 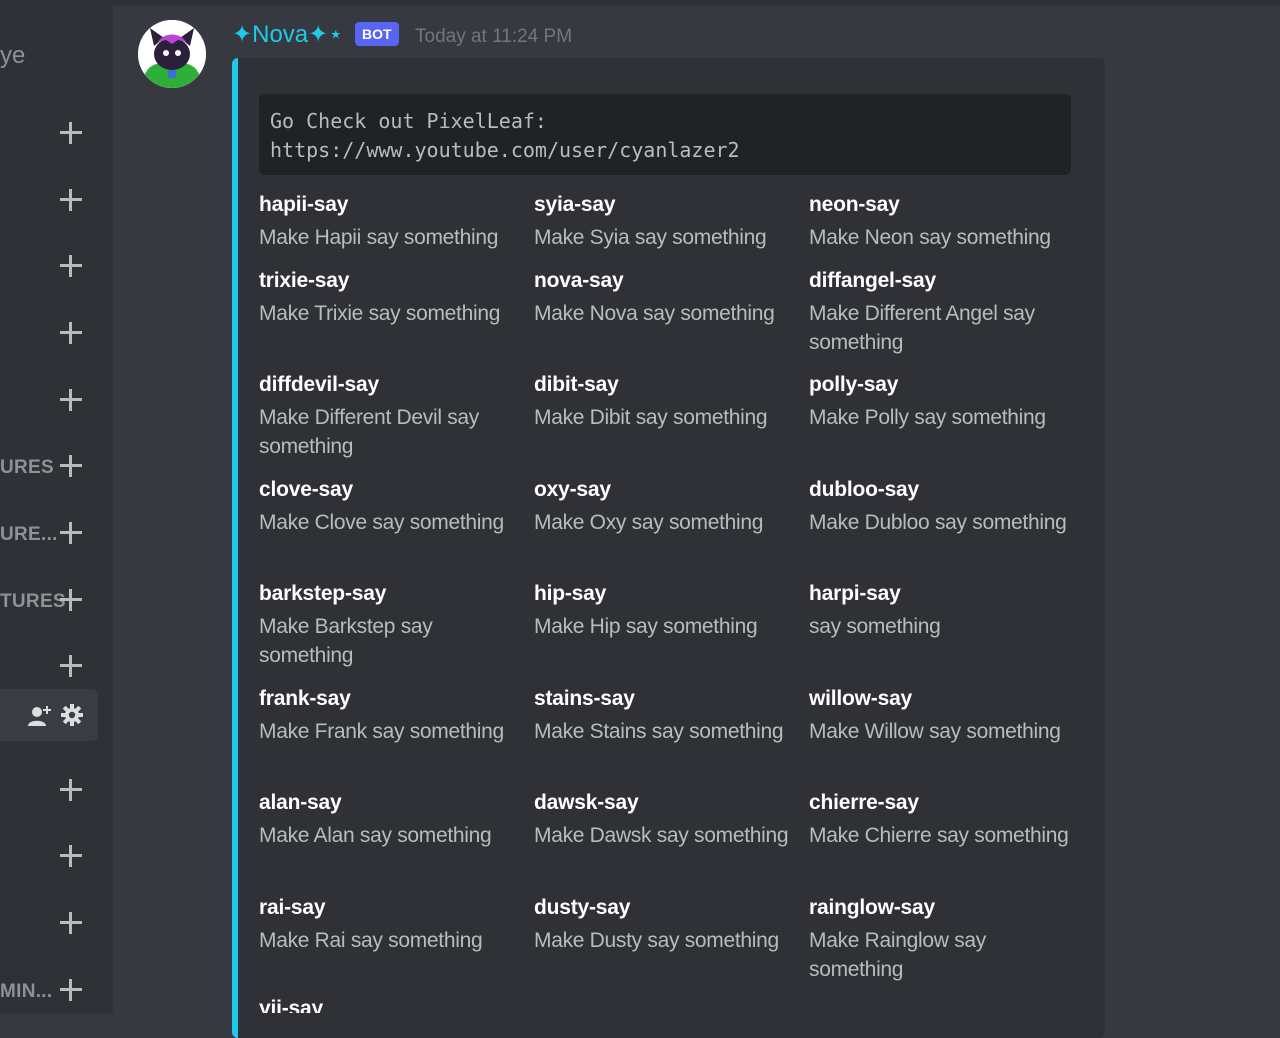 I want to click on embed-field: clove-say Make Clove say something, so click(x=394, y=506).